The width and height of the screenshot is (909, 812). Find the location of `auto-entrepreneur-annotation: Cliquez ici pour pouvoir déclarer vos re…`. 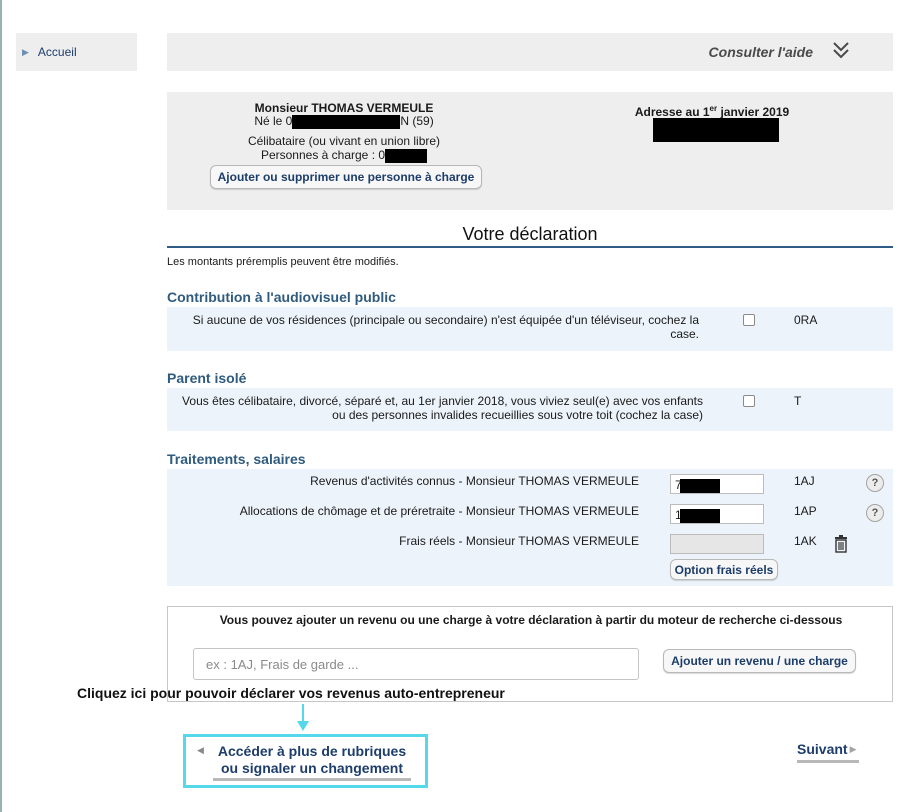

auto-entrepreneur-annotation: Cliquez ici pour pouvoir déclarer vos re… is located at coordinates (291, 693).